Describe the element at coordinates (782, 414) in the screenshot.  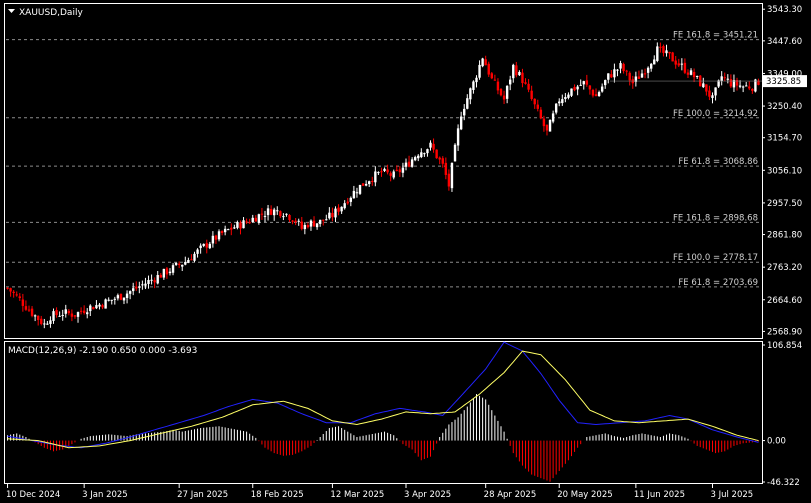
I see `macd-axis: 106.854 0.00 -46.322` at that location.